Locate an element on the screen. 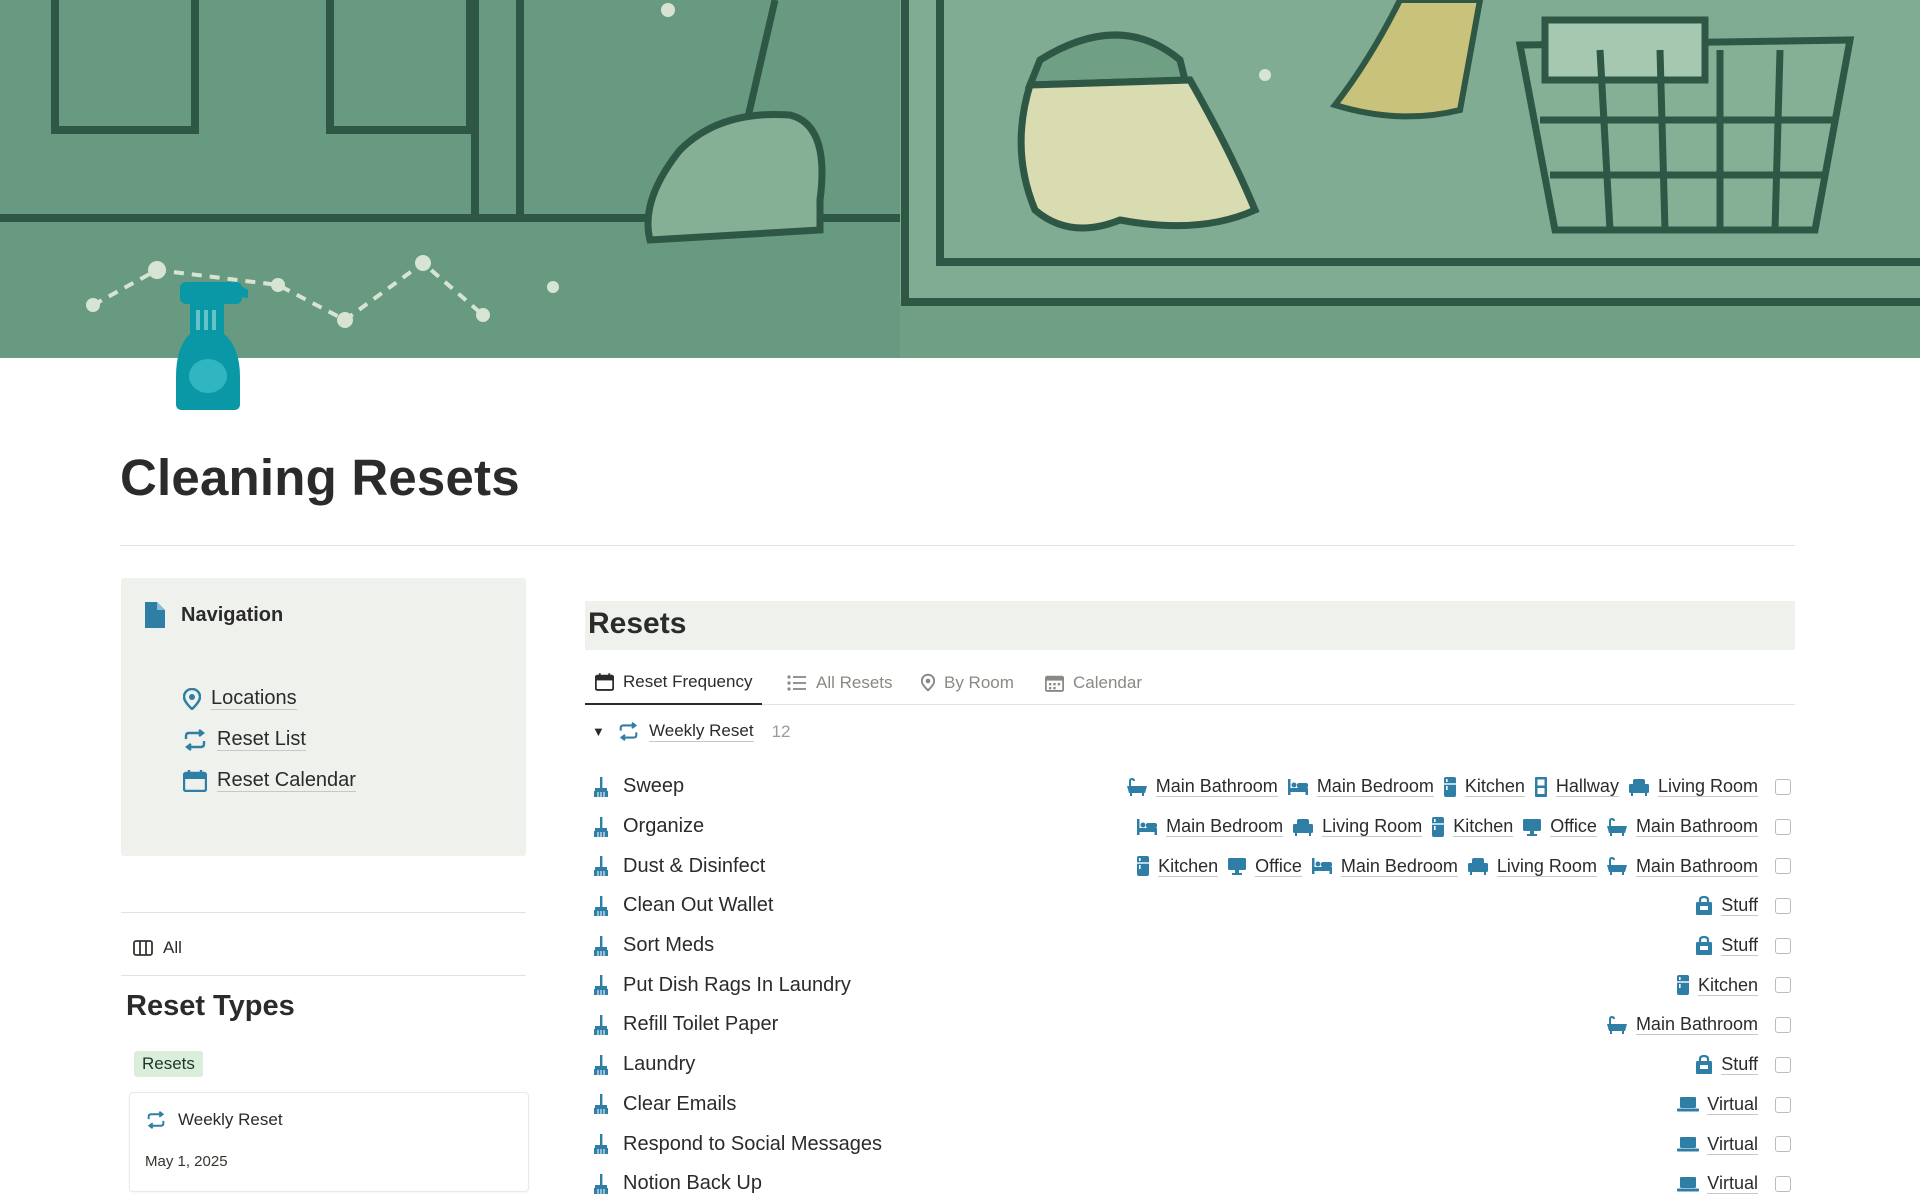 The height and width of the screenshot is (1199, 1920). table-row: Notion Back Up Virtual is located at coordinates (1192, 1181).